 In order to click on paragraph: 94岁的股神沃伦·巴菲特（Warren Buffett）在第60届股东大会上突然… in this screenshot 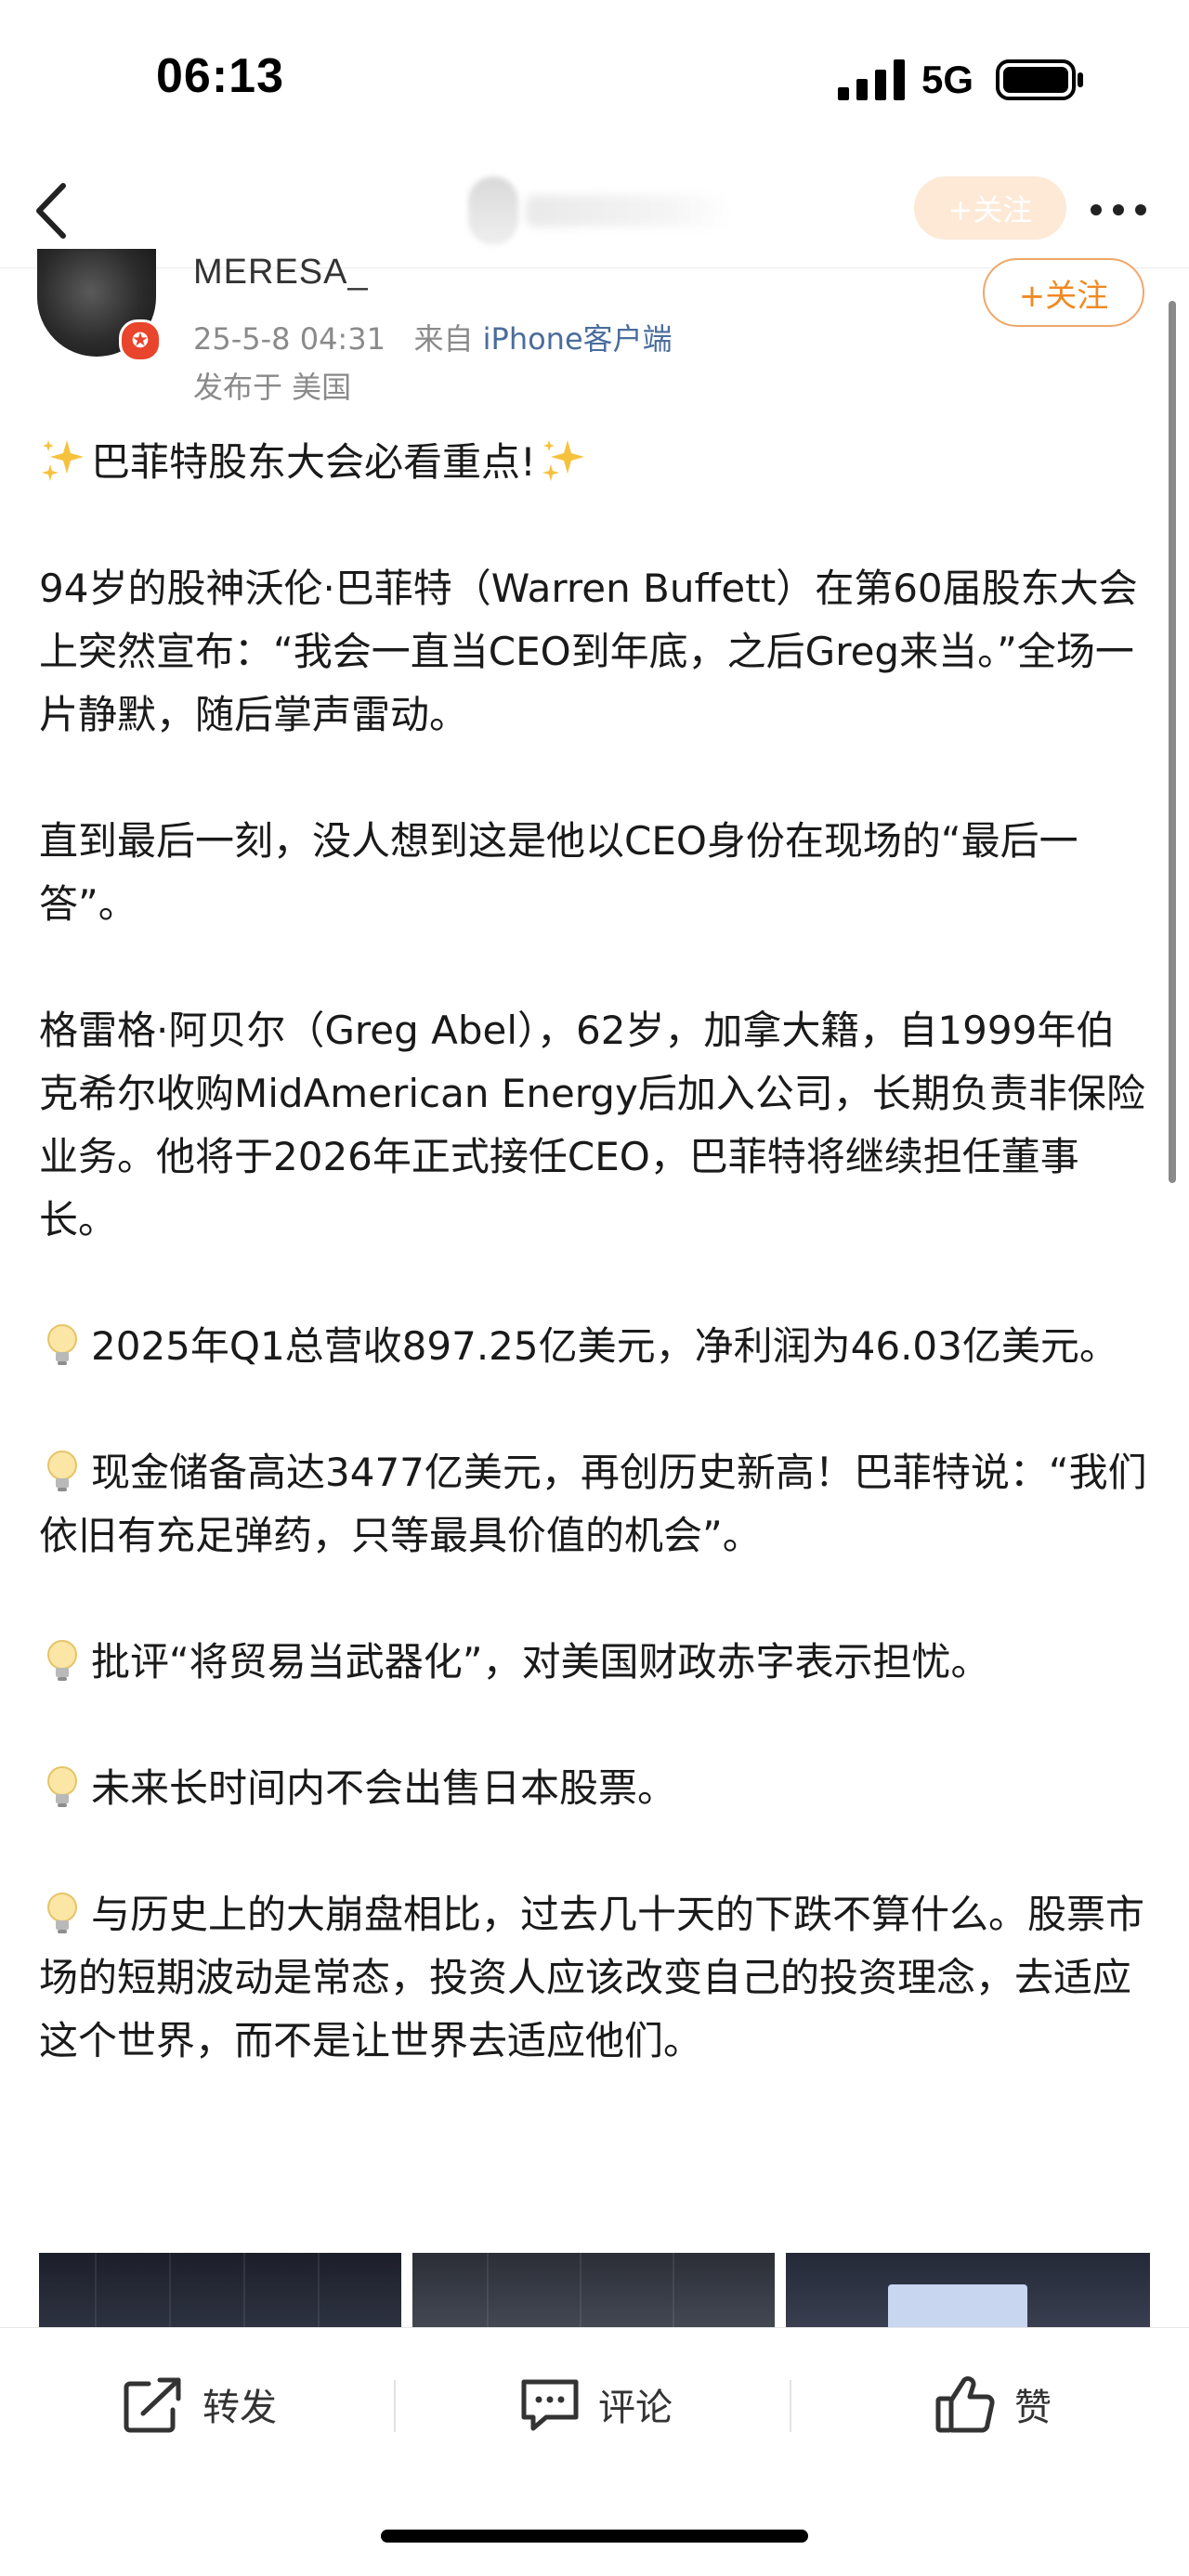, I will do `click(588, 651)`.